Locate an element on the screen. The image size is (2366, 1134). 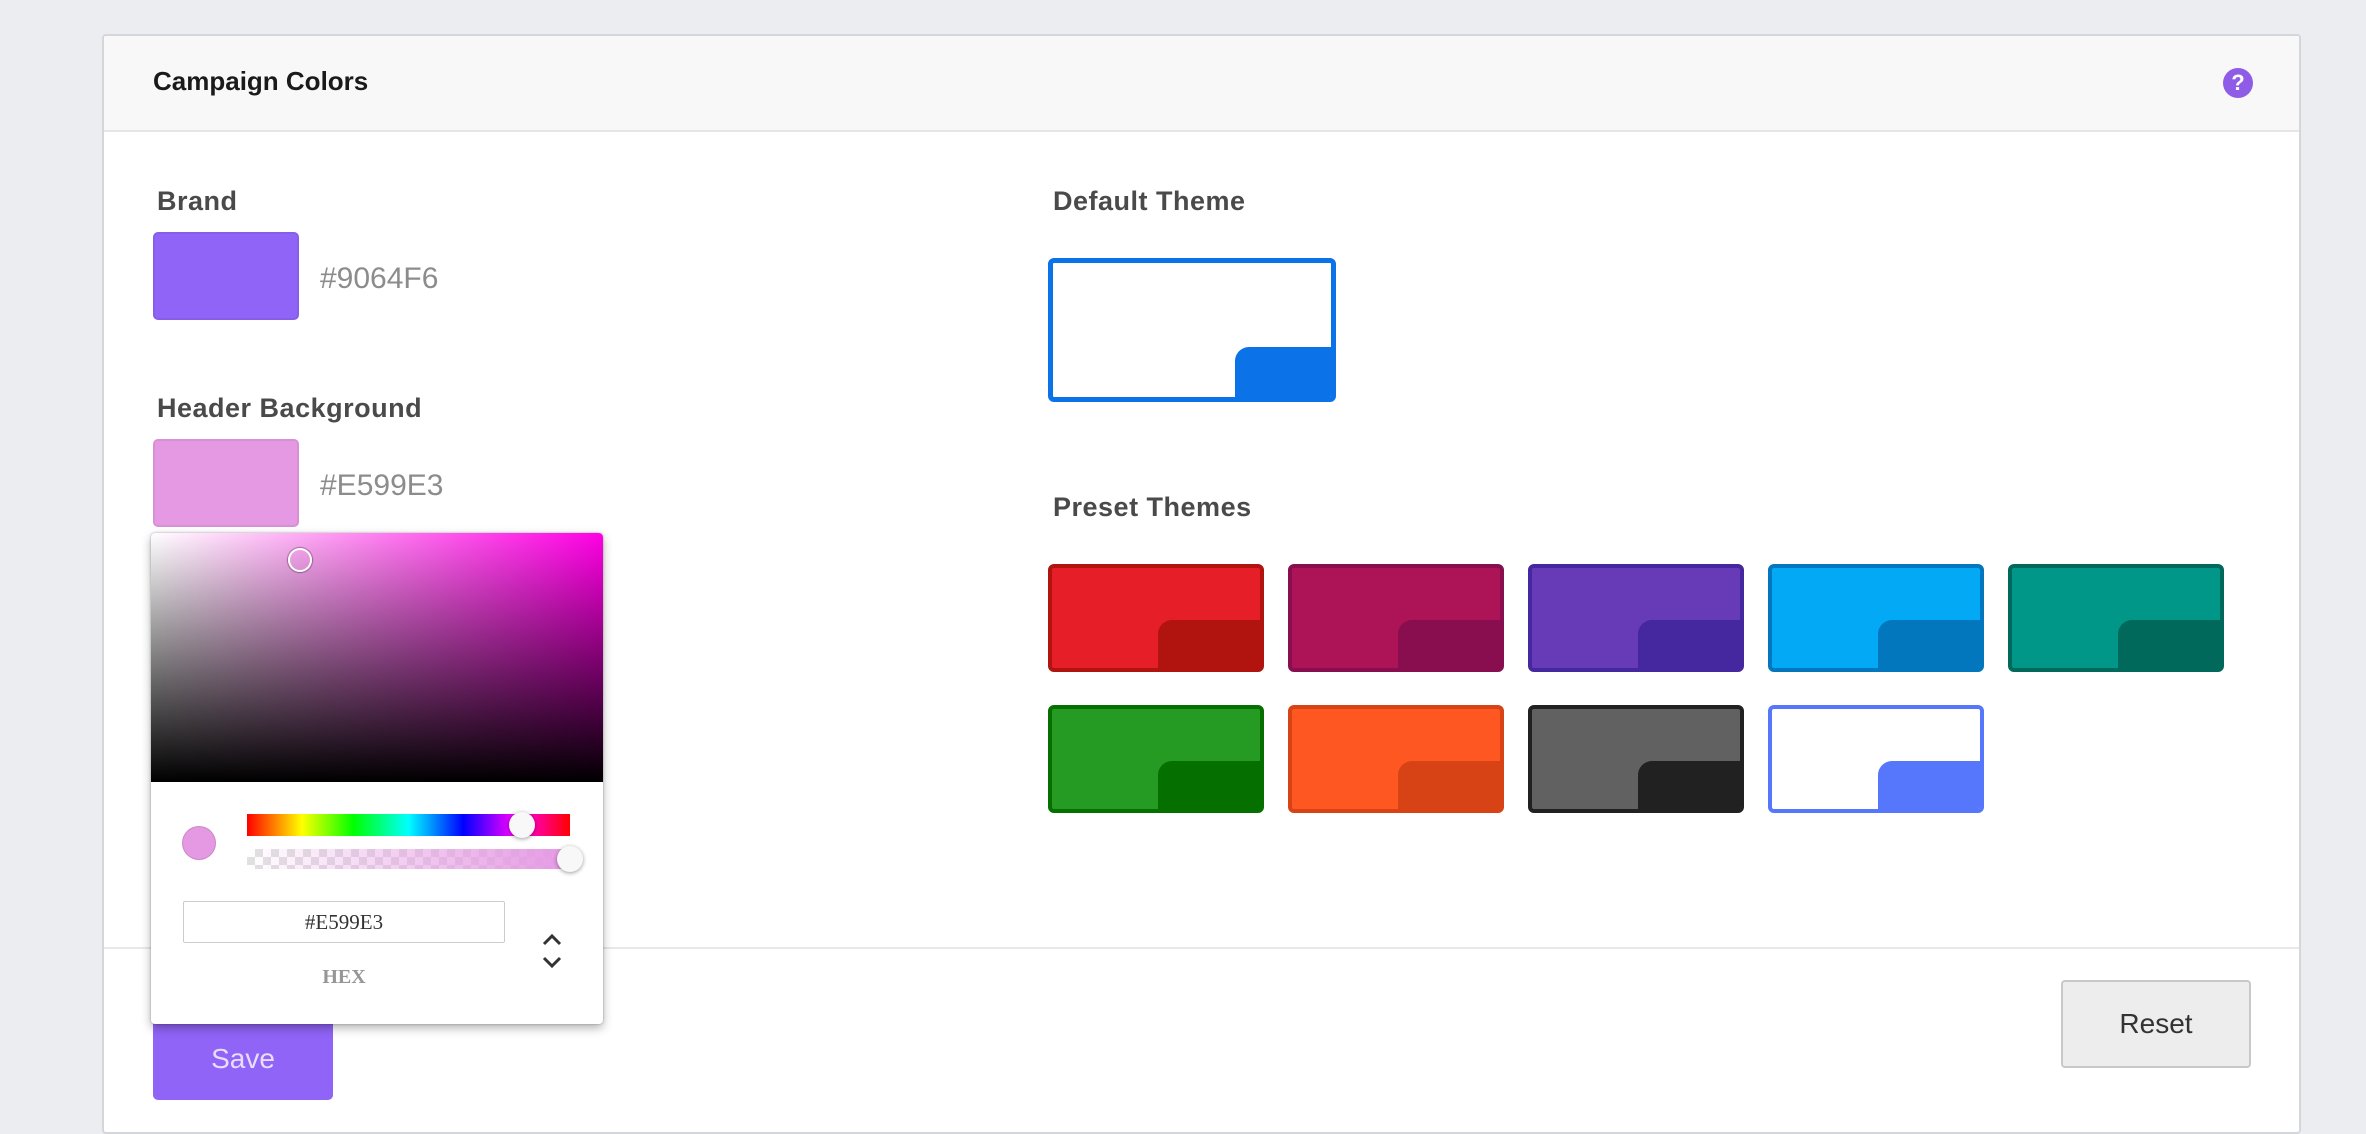
panel-header: Campaign Colors ? is located at coordinates (1201, 84).